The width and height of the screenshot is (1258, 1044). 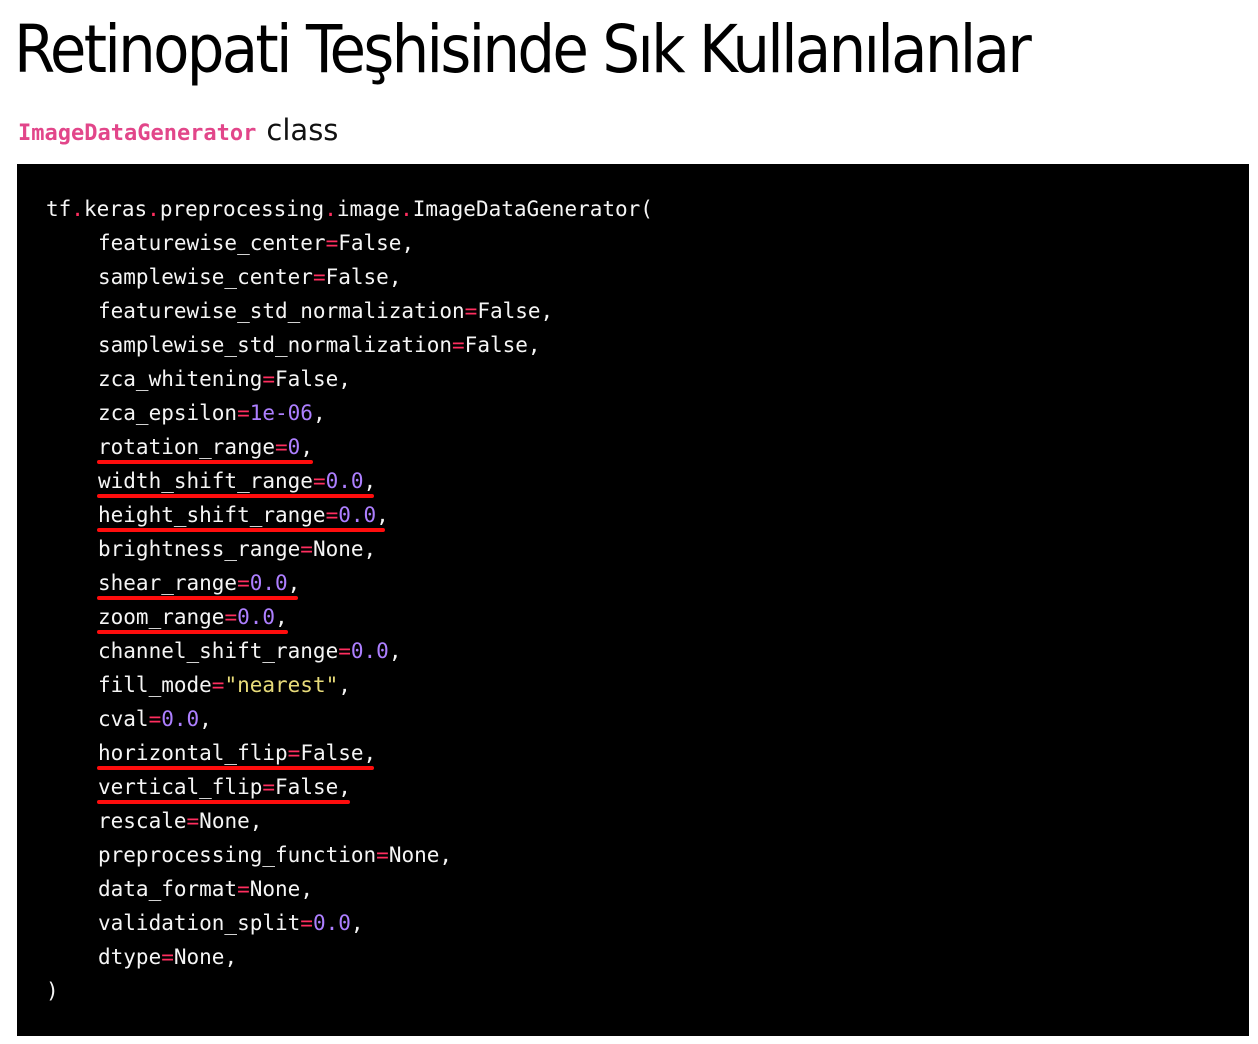 I want to click on param-value: "nearest", so click(x=281, y=685).